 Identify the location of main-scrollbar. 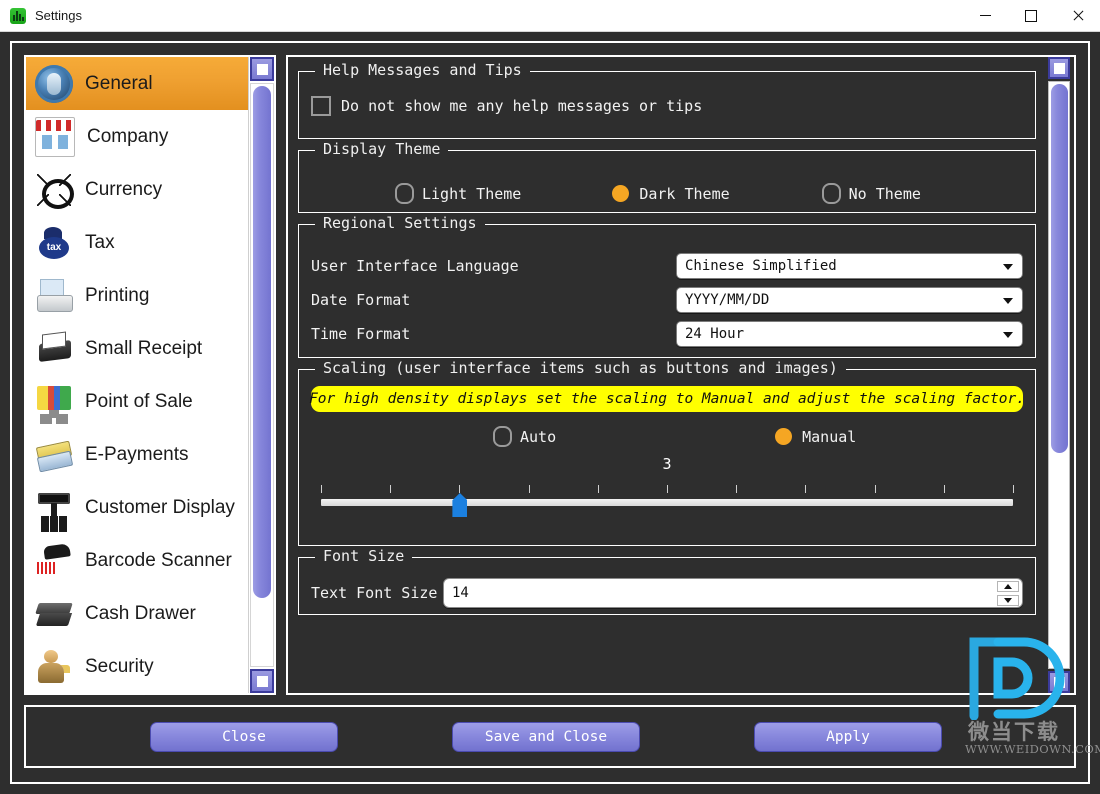
(1060, 375).